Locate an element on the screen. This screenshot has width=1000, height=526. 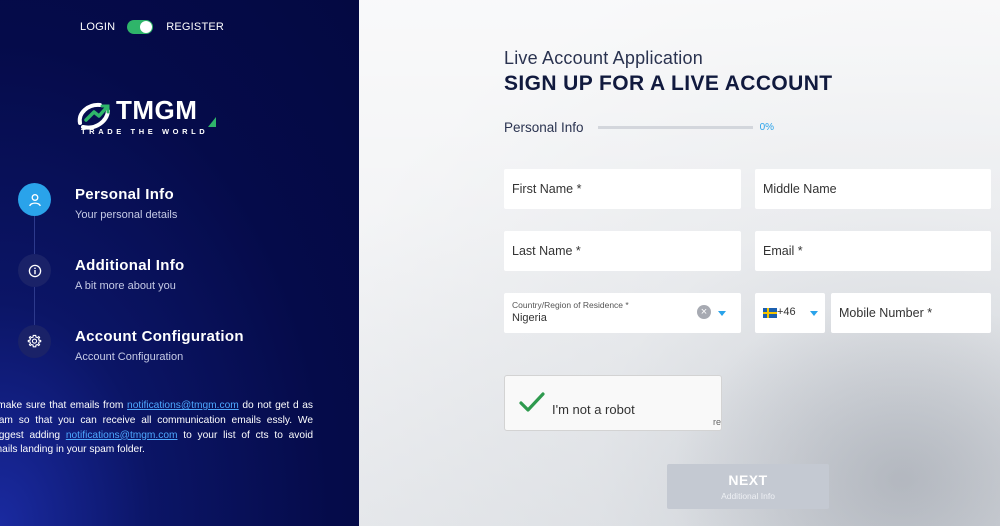
country-value: Nigeria is located at coordinates (529, 318).